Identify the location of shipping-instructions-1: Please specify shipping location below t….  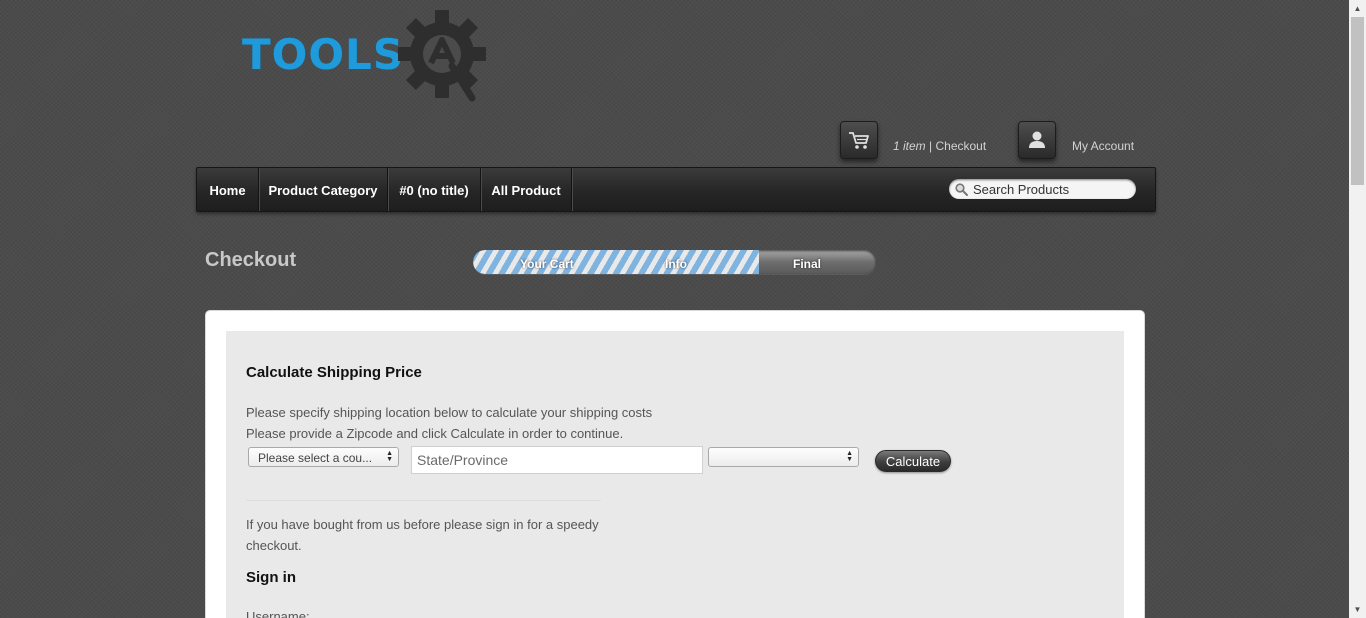
(449, 412).